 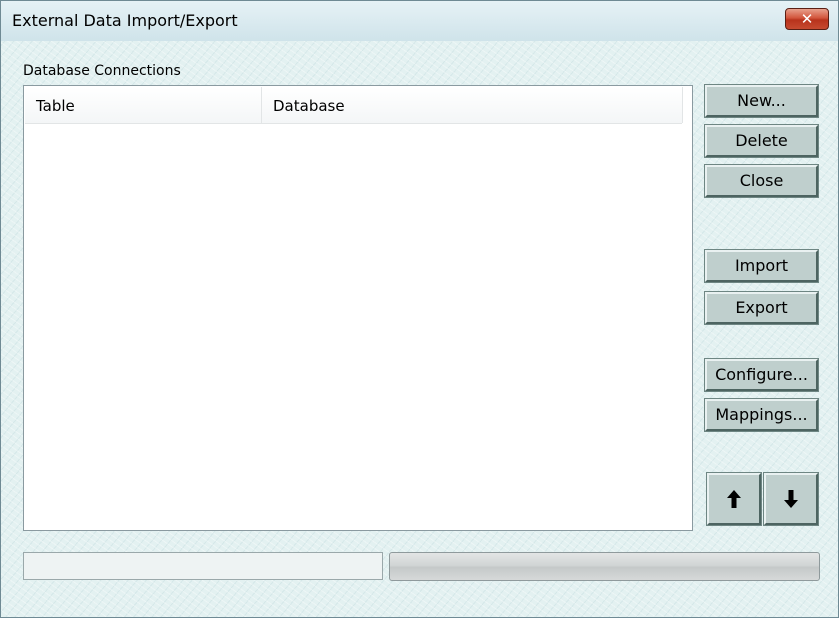 What do you see at coordinates (472, 105) in the screenshot?
I see `column-header-database: Database` at bounding box center [472, 105].